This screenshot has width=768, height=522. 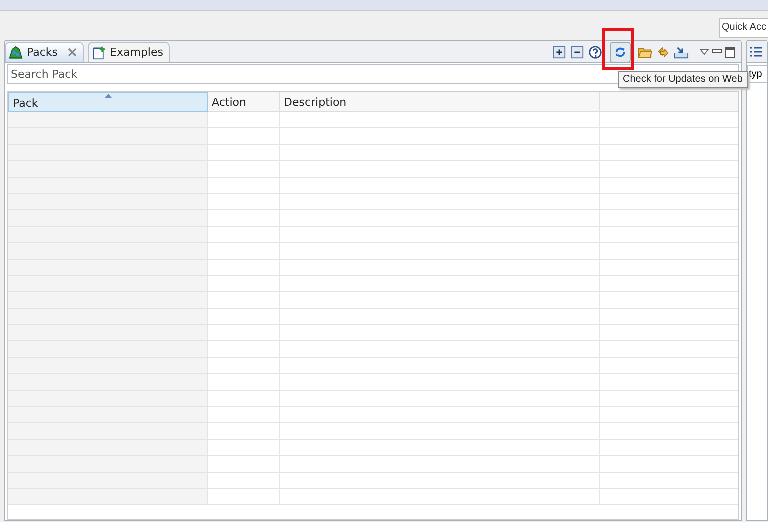 I want to click on tooltip: Check for Updates on Web, so click(x=683, y=79).